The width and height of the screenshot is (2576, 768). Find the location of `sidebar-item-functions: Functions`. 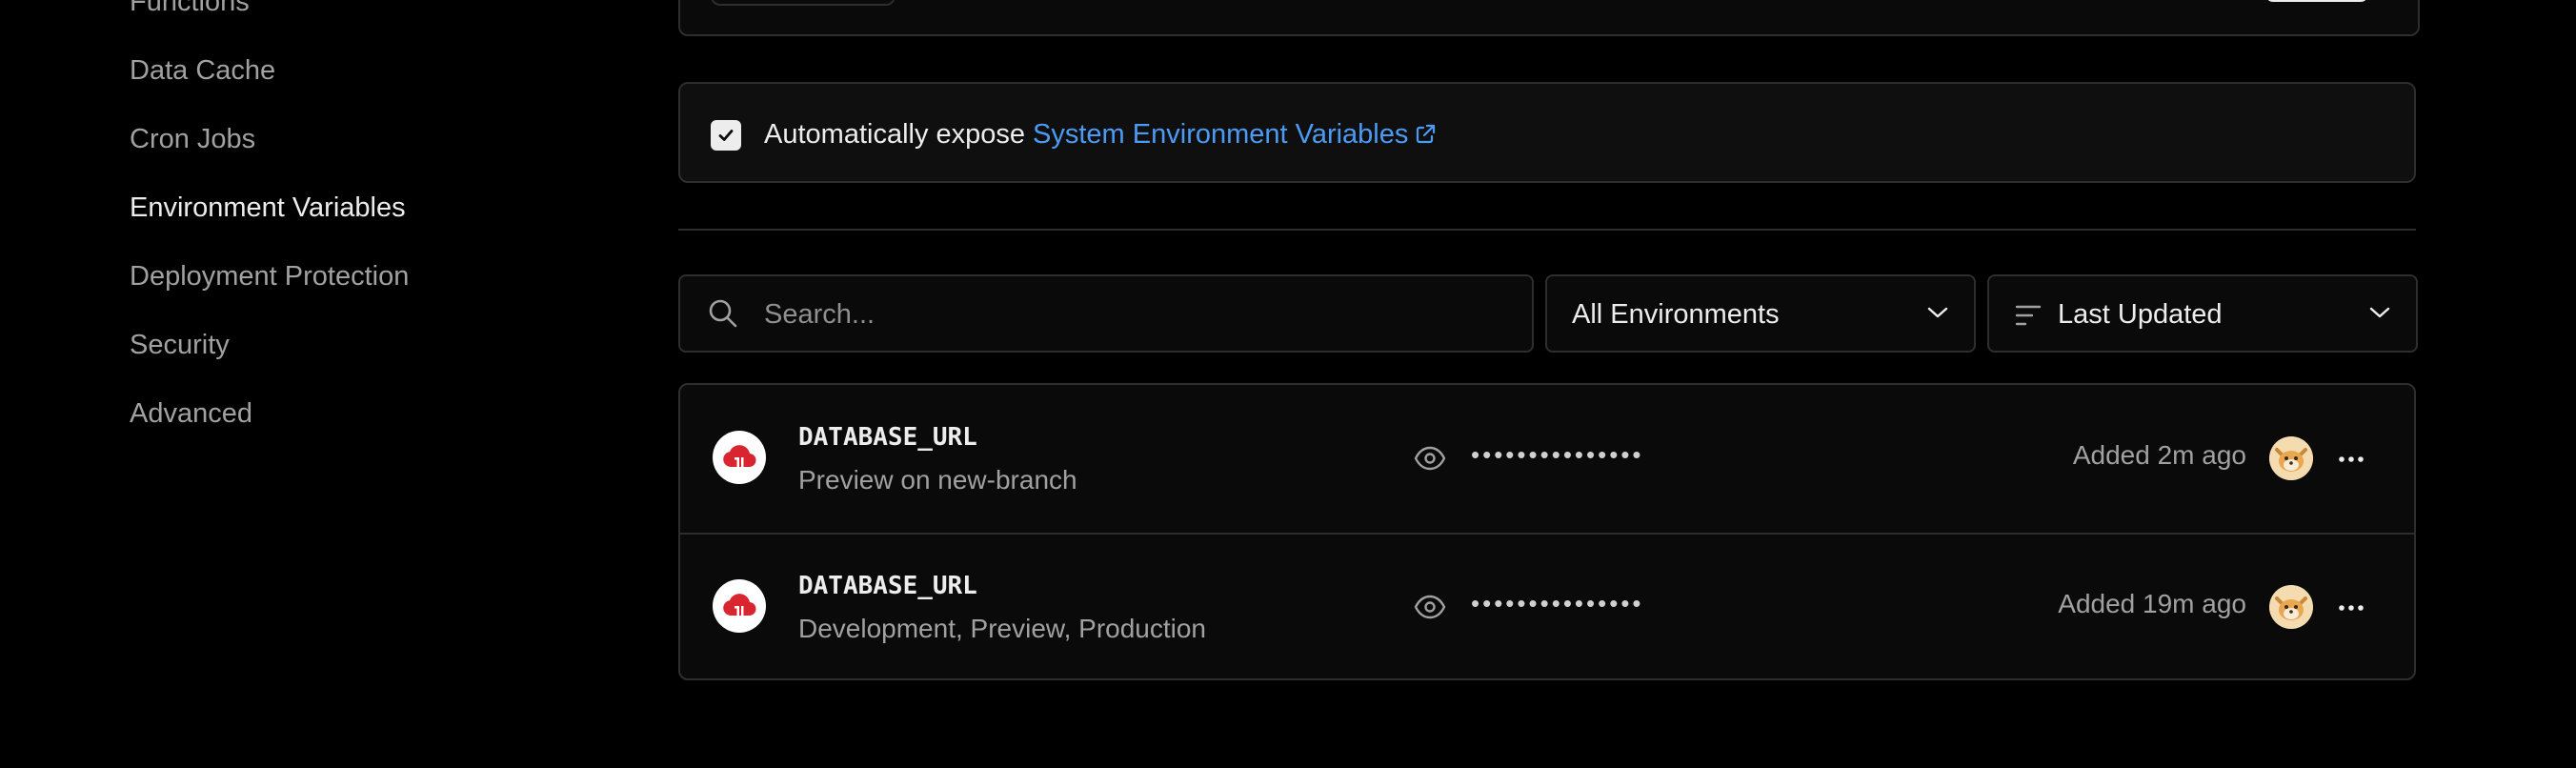

sidebar-item-functions: Functions is located at coordinates (190, 9).